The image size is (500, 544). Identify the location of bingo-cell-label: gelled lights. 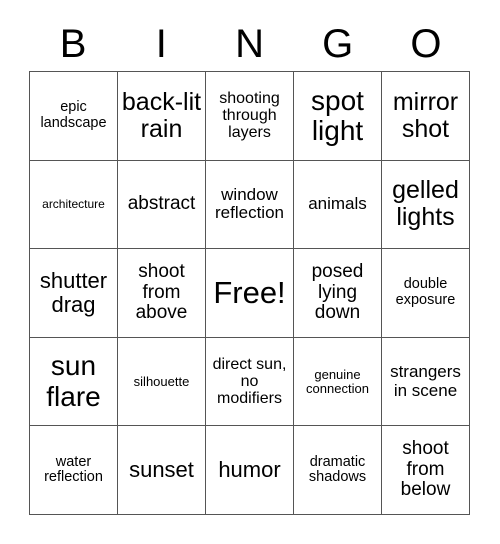
(425, 204).